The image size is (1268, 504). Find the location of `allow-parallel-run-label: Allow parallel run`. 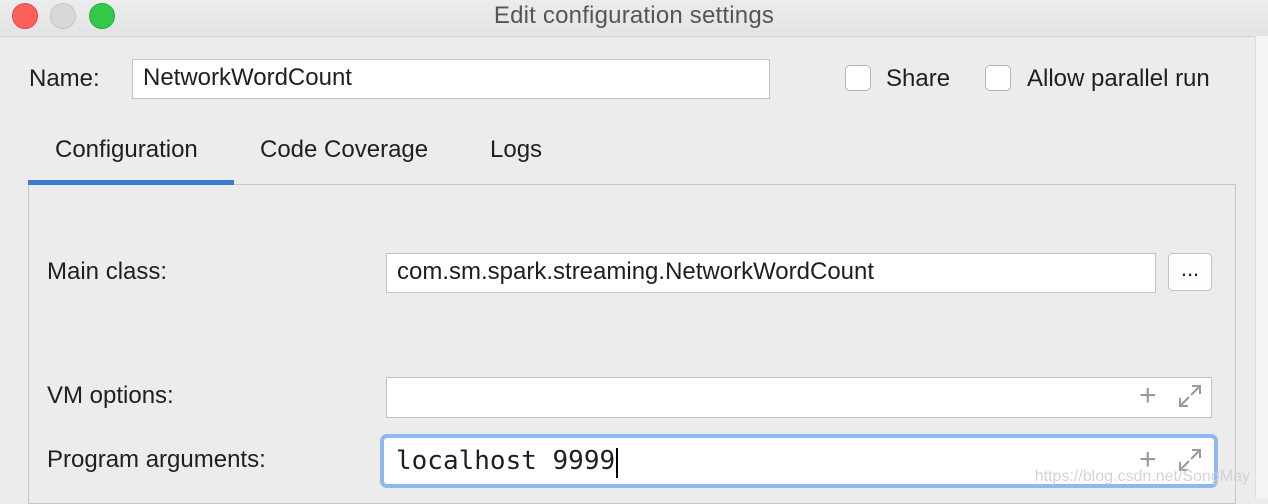

allow-parallel-run-label: Allow parallel run is located at coordinates (1118, 79).